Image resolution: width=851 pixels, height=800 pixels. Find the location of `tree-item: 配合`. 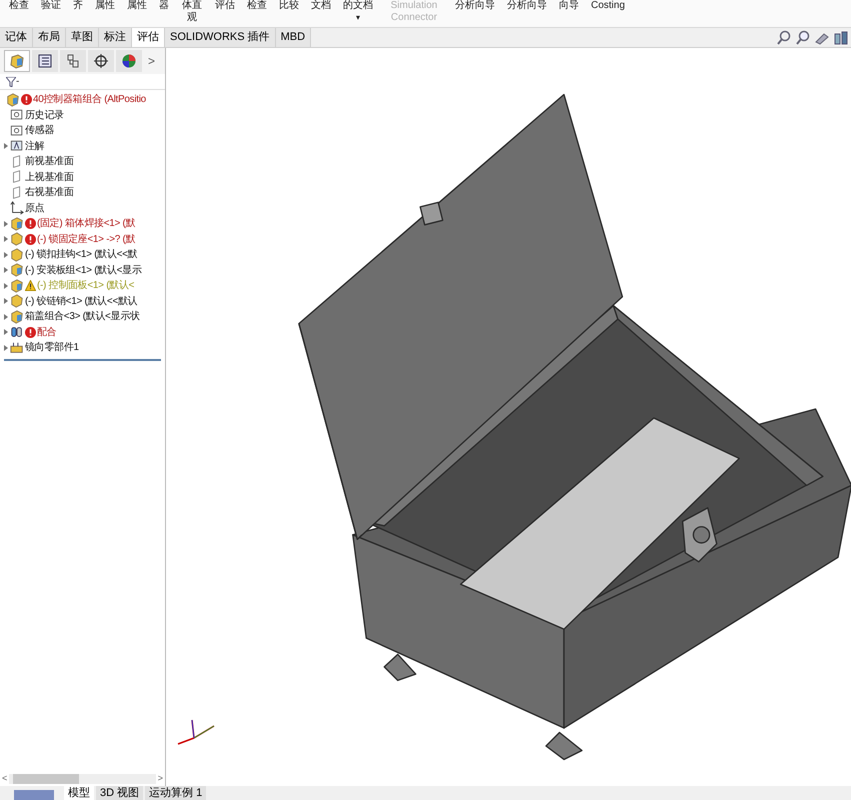

tree-item: 配合 is located at coordinates (46, 332).